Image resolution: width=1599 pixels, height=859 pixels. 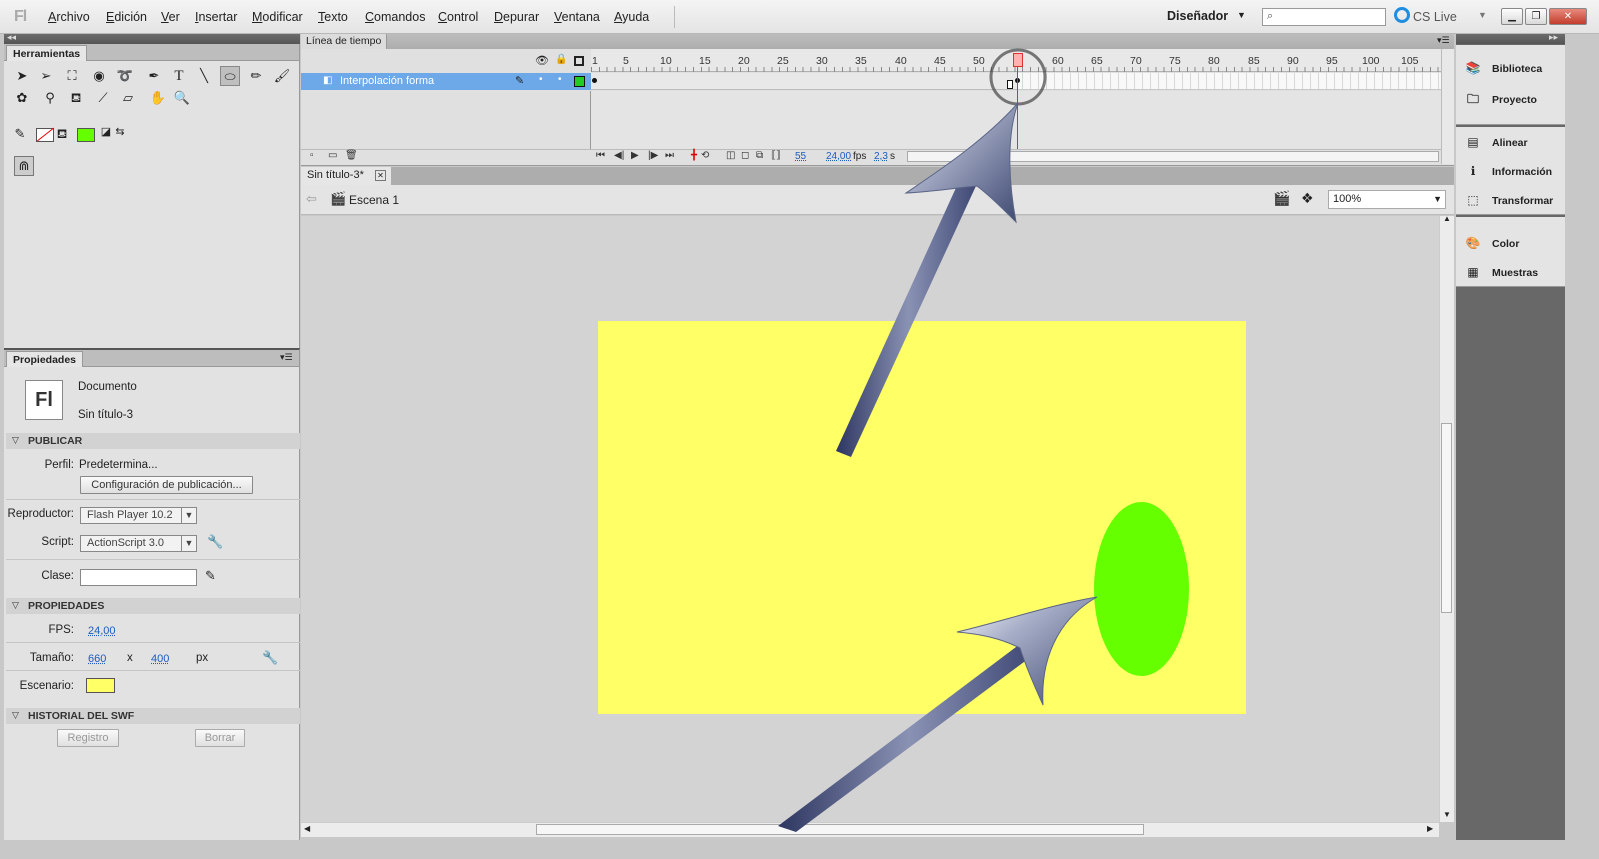 I want to click on layer-name: Interpolación forma, so click(x=387, y=81).